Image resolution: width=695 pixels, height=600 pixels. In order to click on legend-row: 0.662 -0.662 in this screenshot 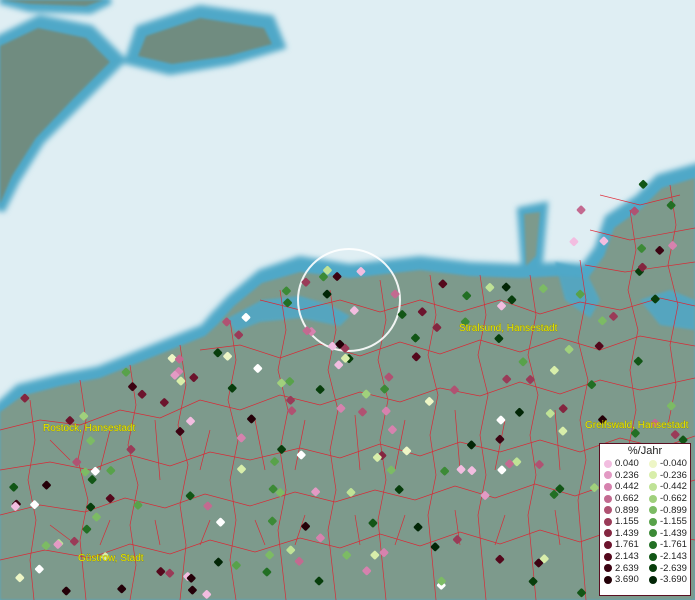, I will do `click(645, 499)`.